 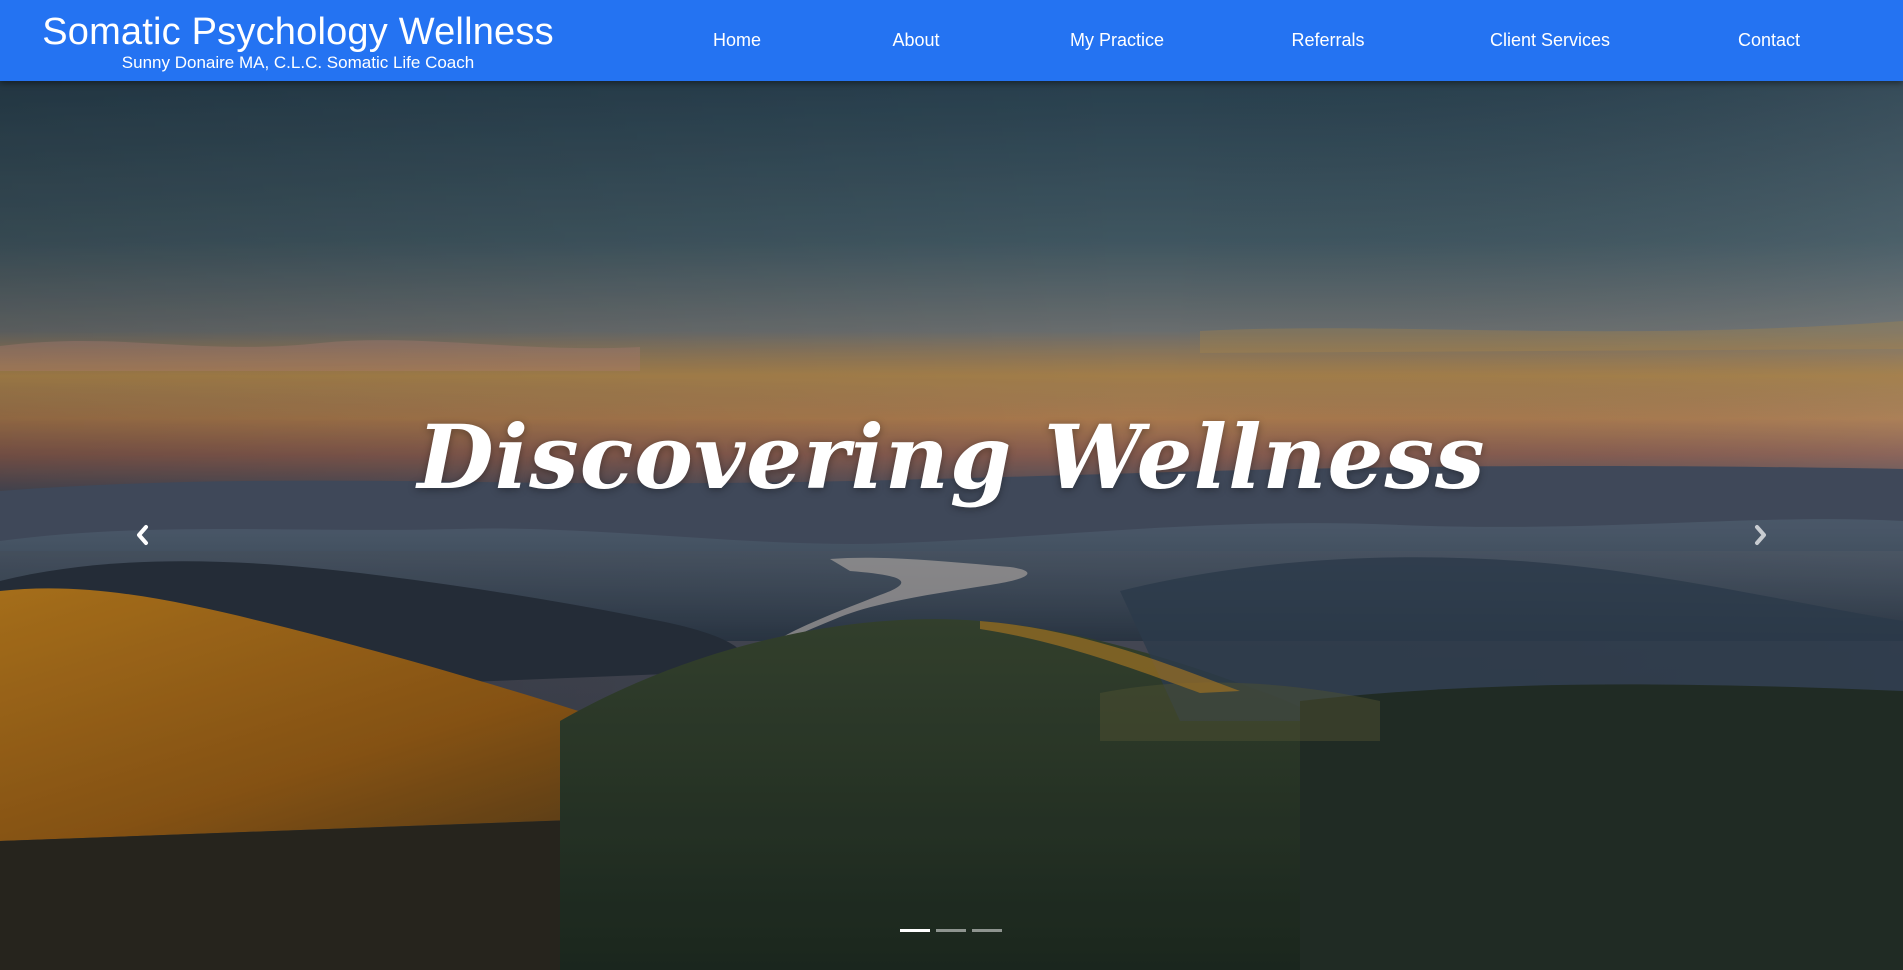 I want to click on chevron-right-icon, so click(x=1760, y=535).